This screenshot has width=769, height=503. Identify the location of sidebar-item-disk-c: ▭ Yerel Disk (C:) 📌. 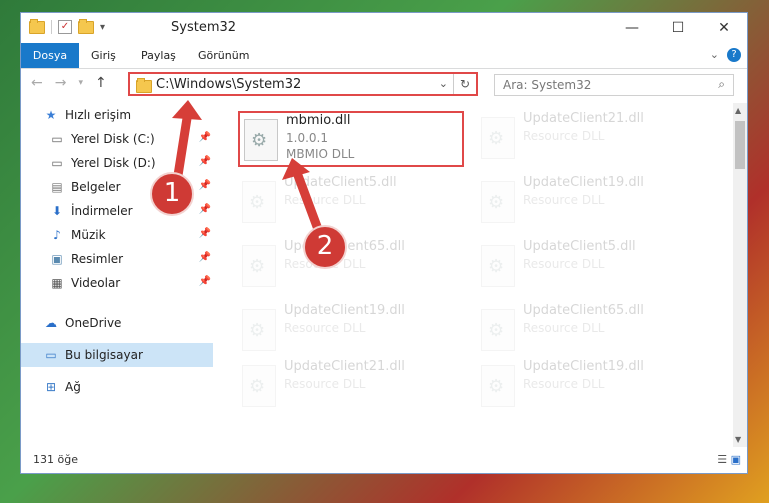
(132, 139).